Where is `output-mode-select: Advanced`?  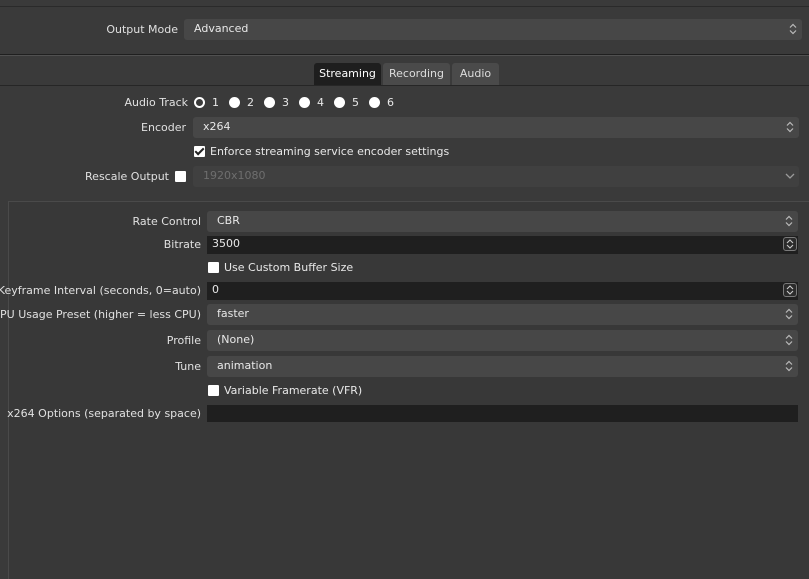 output-mode-select: Advanced is located at coordinates (493, 29).